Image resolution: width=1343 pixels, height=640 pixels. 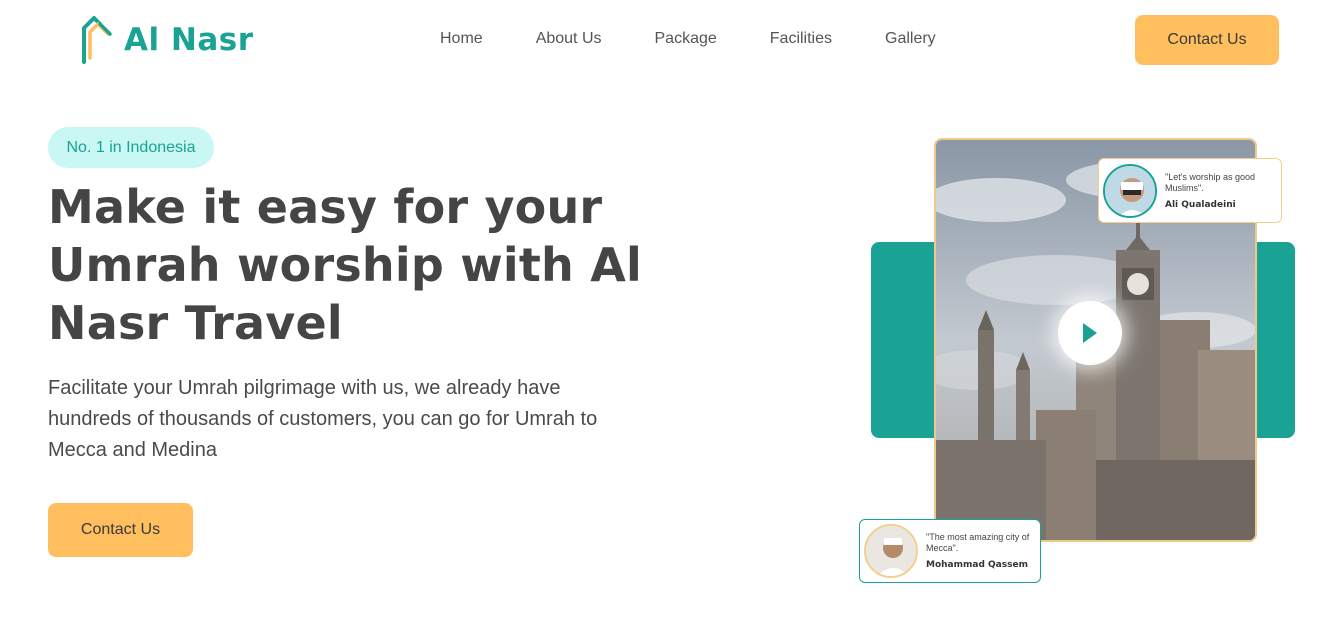 What do you see at coordinates (977, 565) in the screenshot?
I see `testimonial-author: Mohammad Qassem` at bounding box center [977, 565].